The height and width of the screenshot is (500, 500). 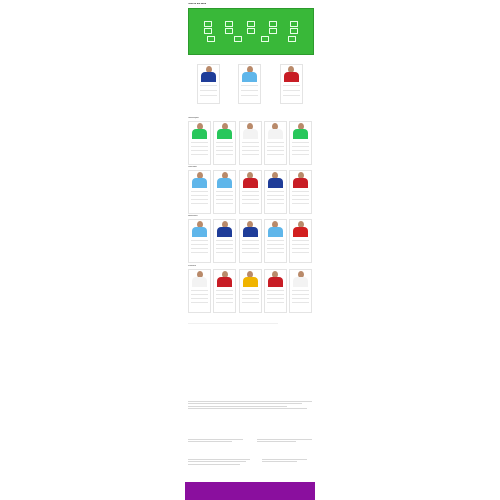 I want to click on goalkeepers-grid, so click(x=250, y=143).